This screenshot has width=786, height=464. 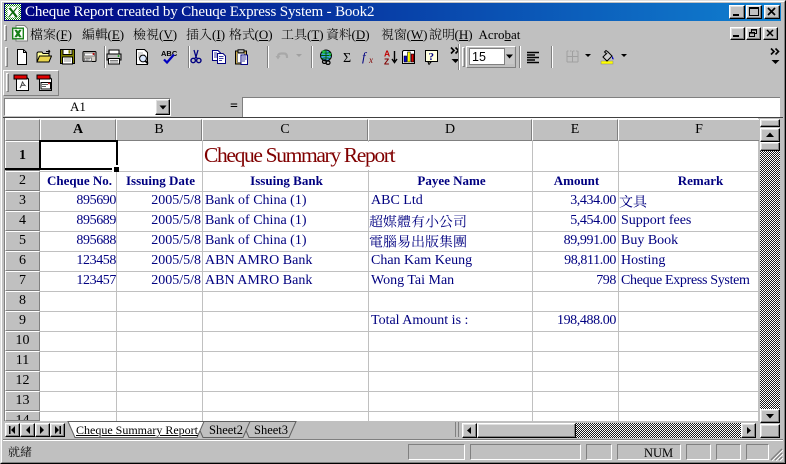 What do you see at coordinates (370, 60) in the screenshot?
I see `svg-text: x` at bounding box center [370, 60].